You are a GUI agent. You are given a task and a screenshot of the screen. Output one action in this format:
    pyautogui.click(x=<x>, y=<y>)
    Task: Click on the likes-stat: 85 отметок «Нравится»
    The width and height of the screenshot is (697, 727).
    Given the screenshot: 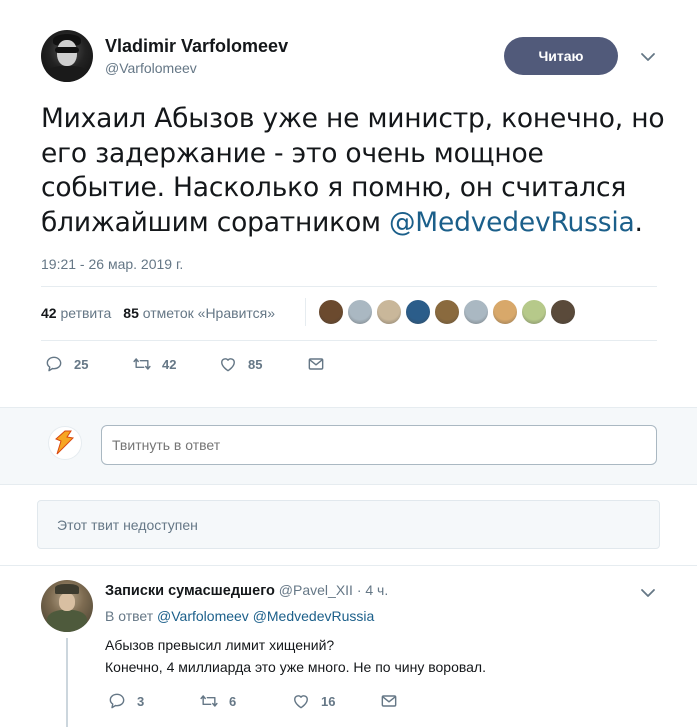 What is the action you would take?
    pyautogui.click(x=199, y=313)
    